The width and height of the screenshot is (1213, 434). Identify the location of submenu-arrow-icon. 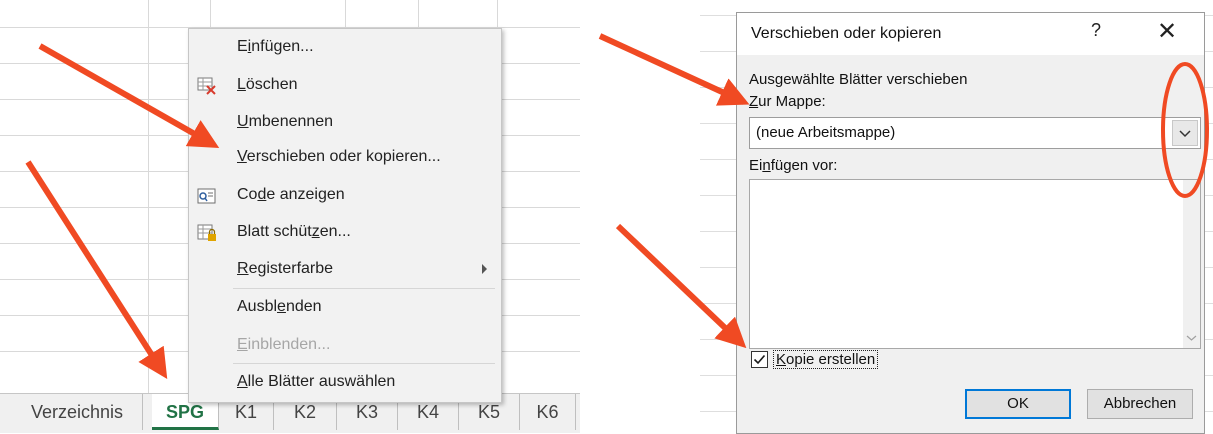
(484, 269).